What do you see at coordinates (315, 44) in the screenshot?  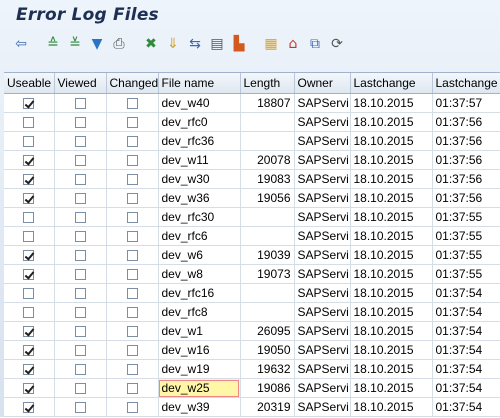 I see `save-layout-icon: ⧉` at bounding box center [315, 44].